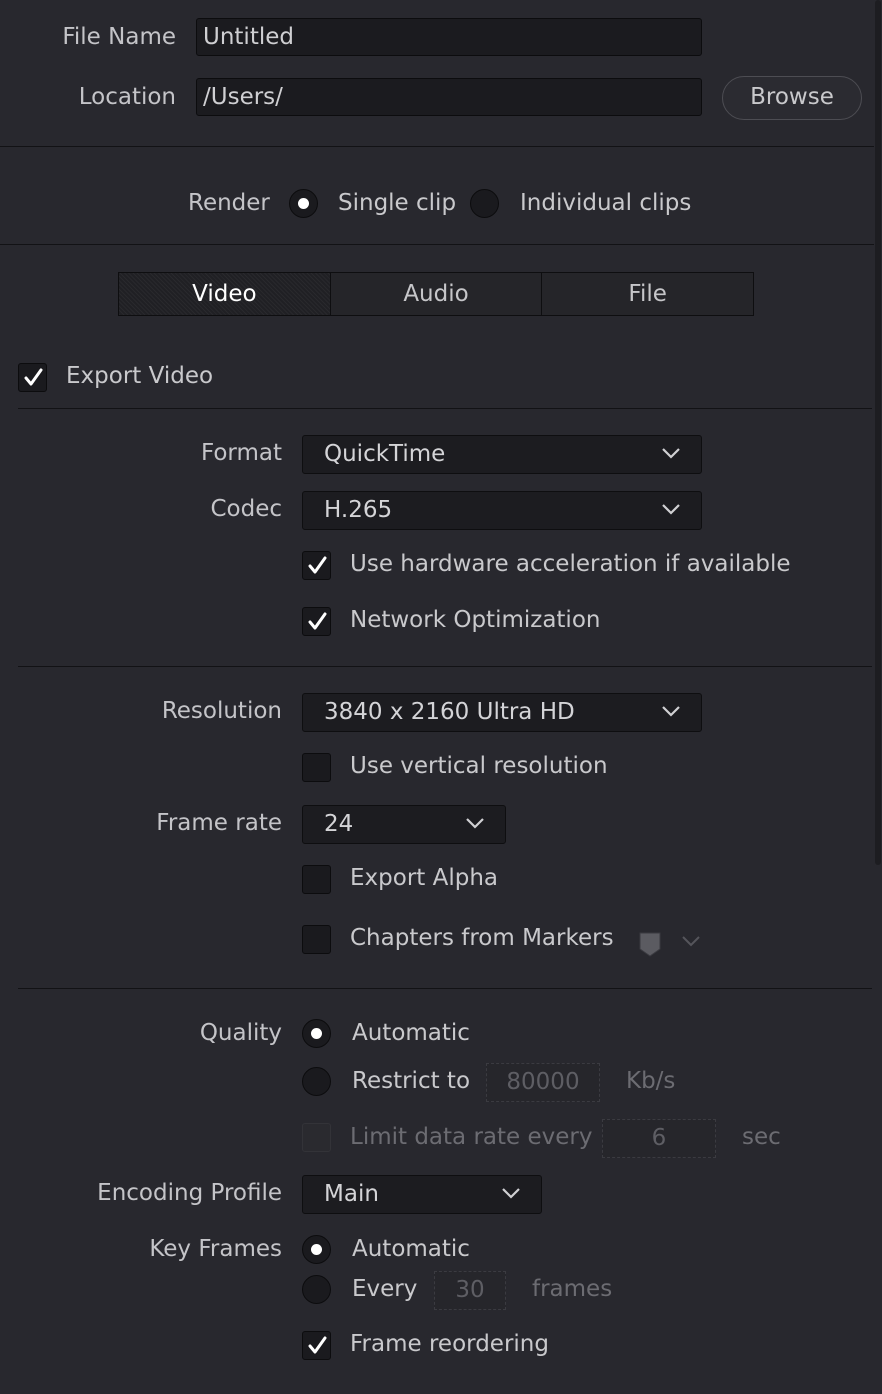  What do you see at coordinates (424, 878) in the screenshot?
I see `export-alpha-label: Export Alpha` at bounding box center [424, 878].